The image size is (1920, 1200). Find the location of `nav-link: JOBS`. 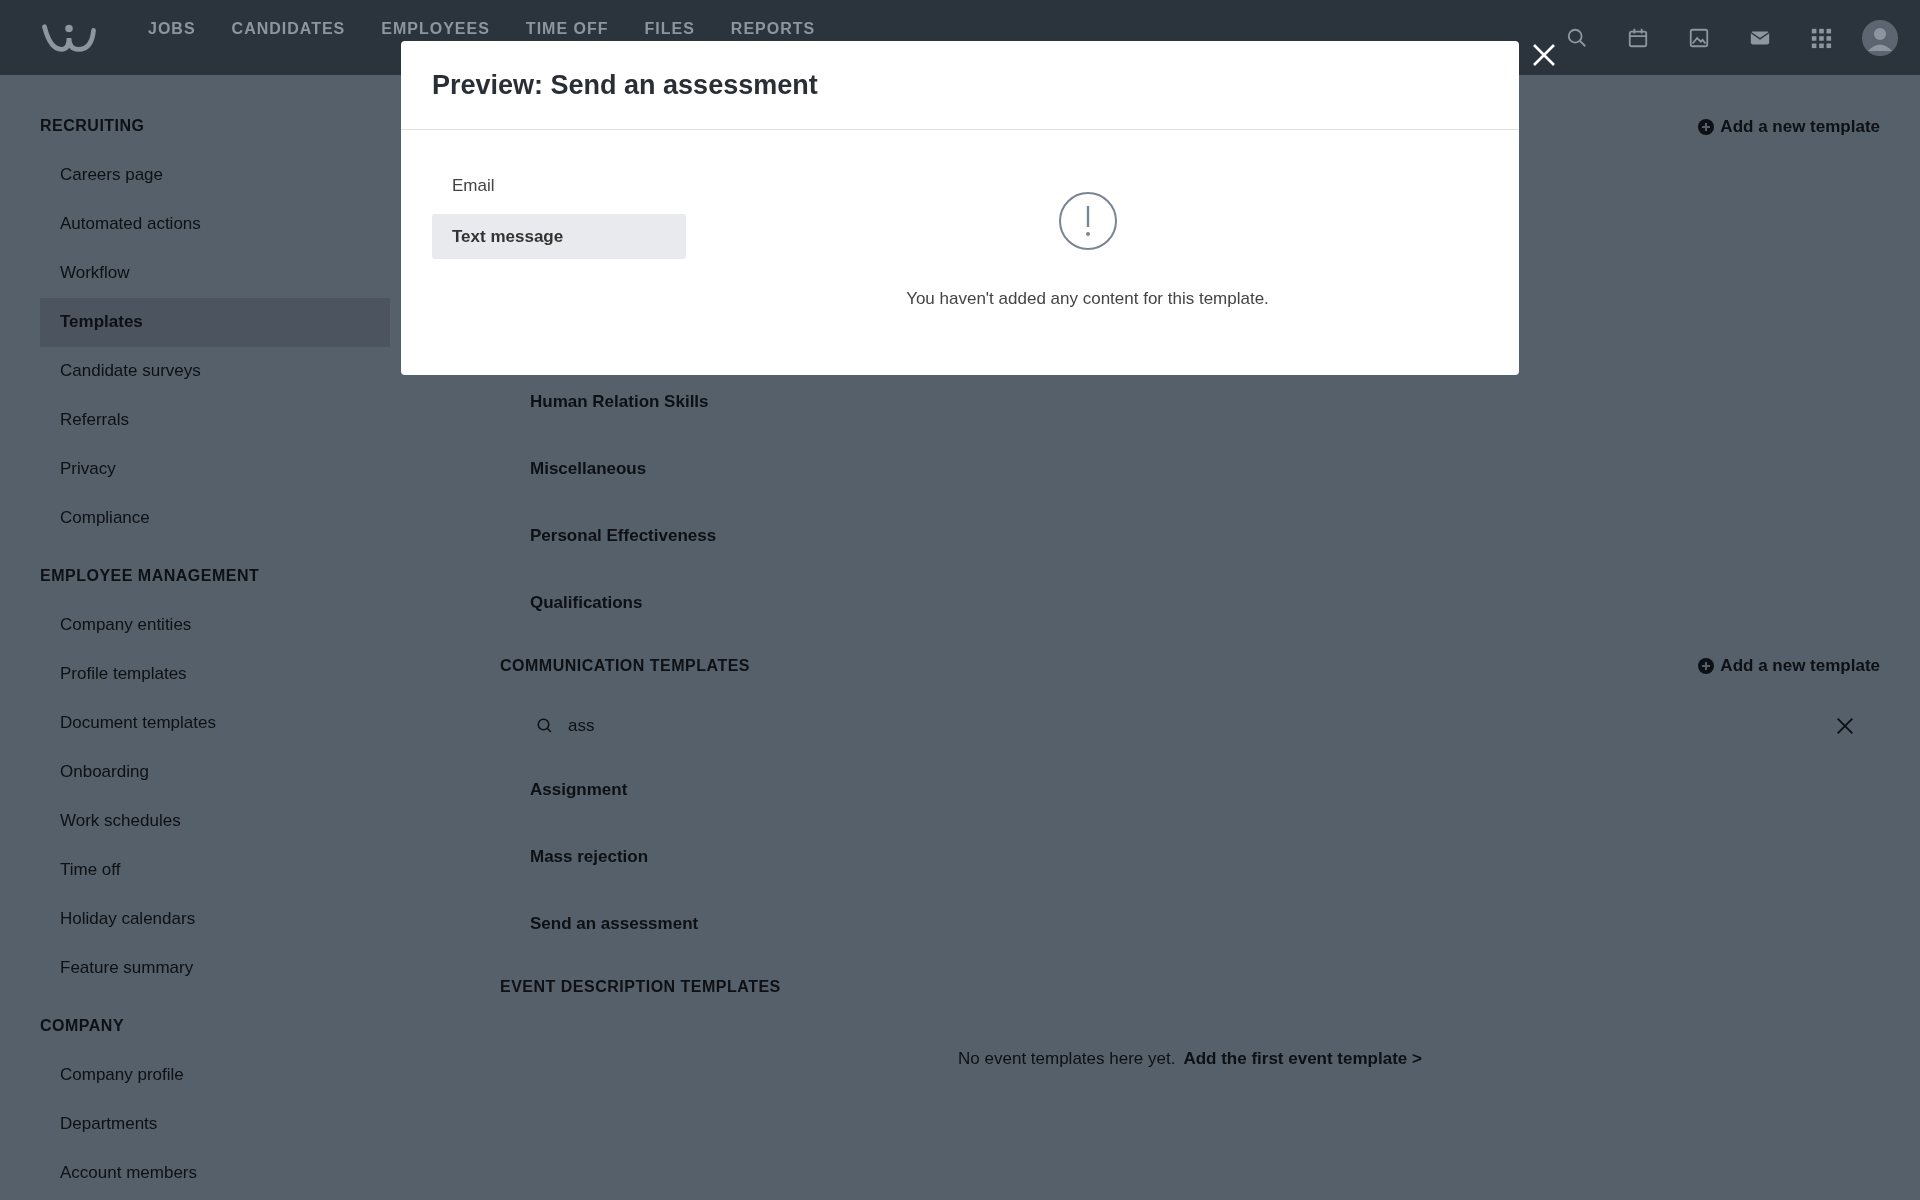

nav-link: JOBS is located at coordinates (172, 29).